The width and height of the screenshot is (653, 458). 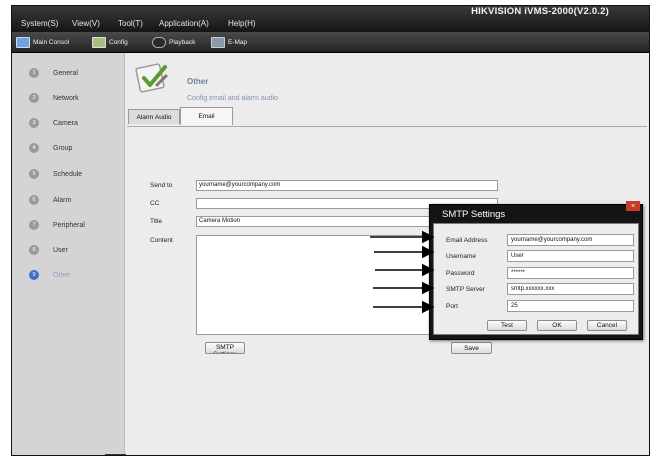 I want to click on username-field: User, so click(x=570, y=256).